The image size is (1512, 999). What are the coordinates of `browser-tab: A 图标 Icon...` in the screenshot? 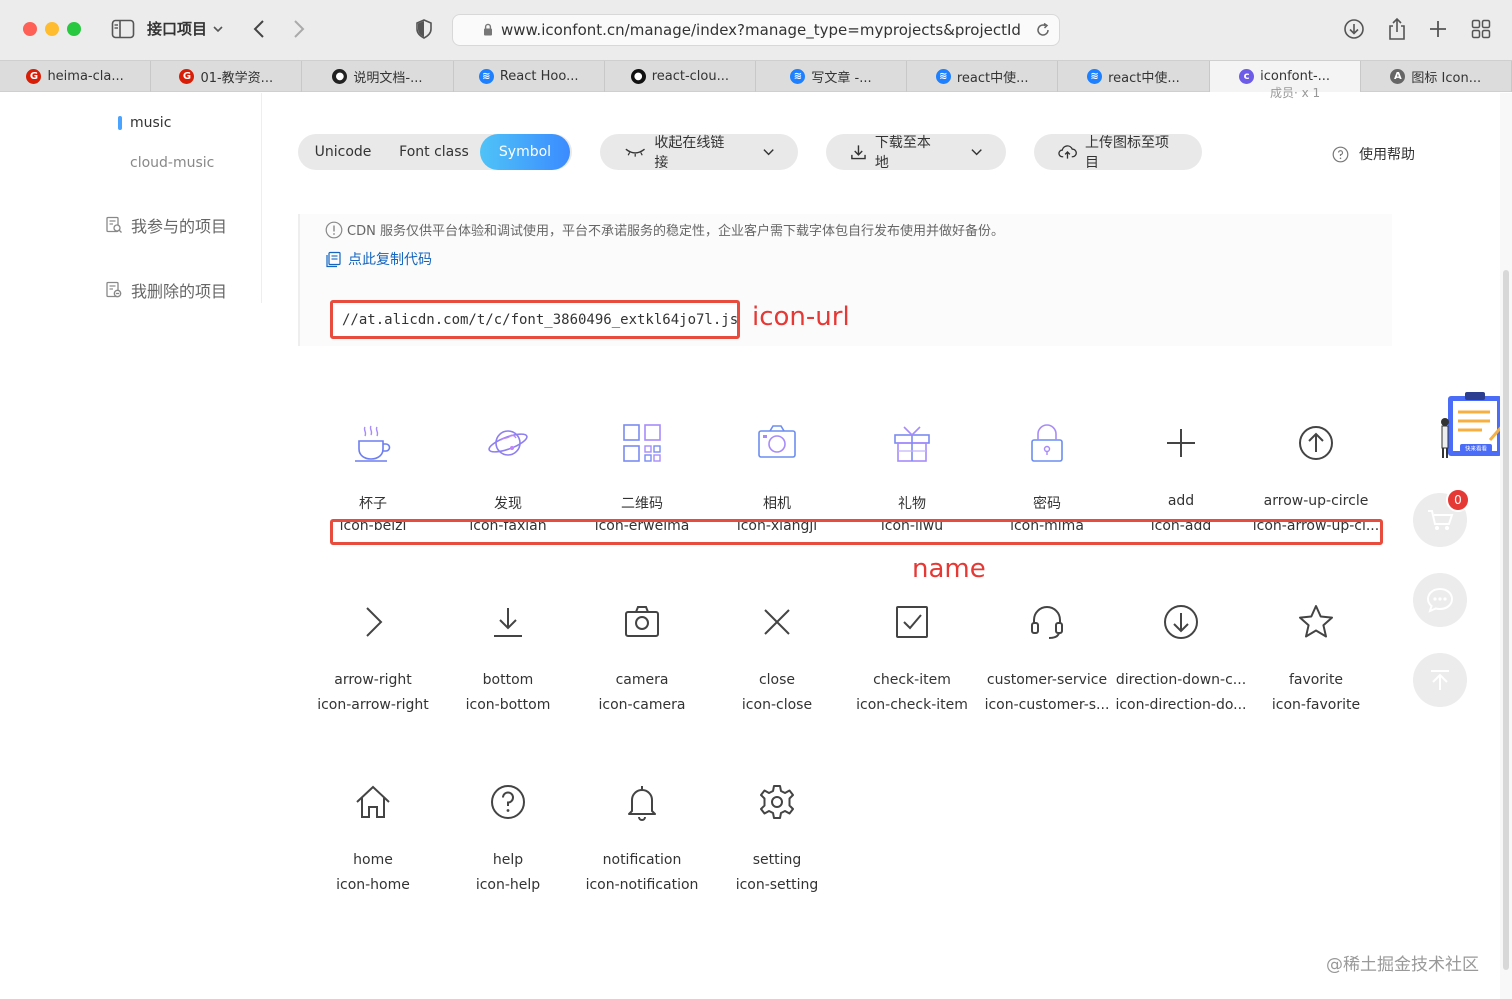 It's located at (1436, 76).